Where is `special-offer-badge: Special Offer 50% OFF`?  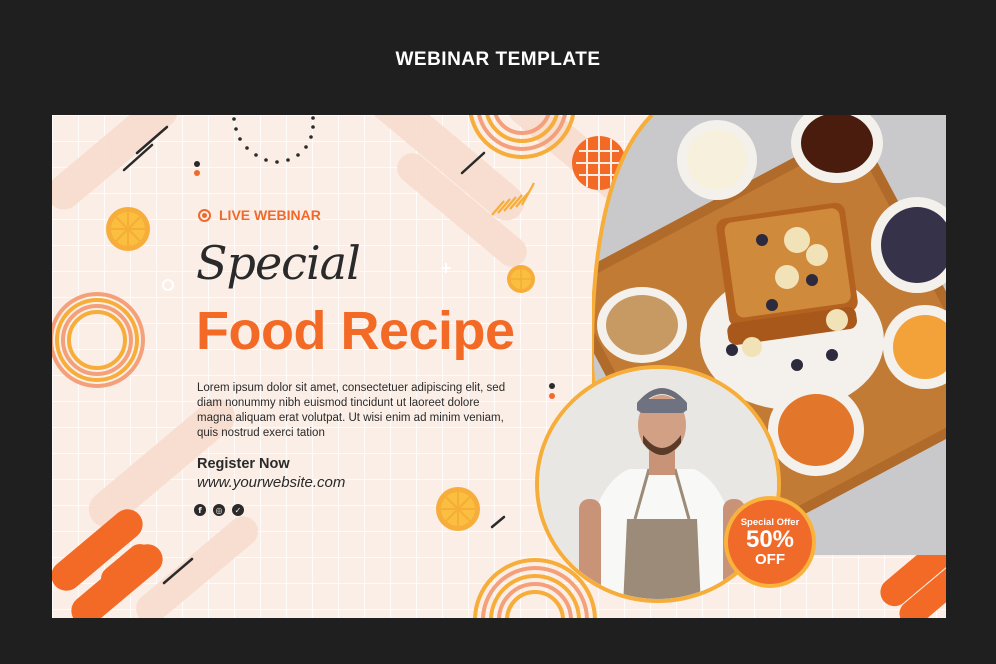
special-offer-badge: Special Offer 50% OFF is located at coordinates (770, 542).